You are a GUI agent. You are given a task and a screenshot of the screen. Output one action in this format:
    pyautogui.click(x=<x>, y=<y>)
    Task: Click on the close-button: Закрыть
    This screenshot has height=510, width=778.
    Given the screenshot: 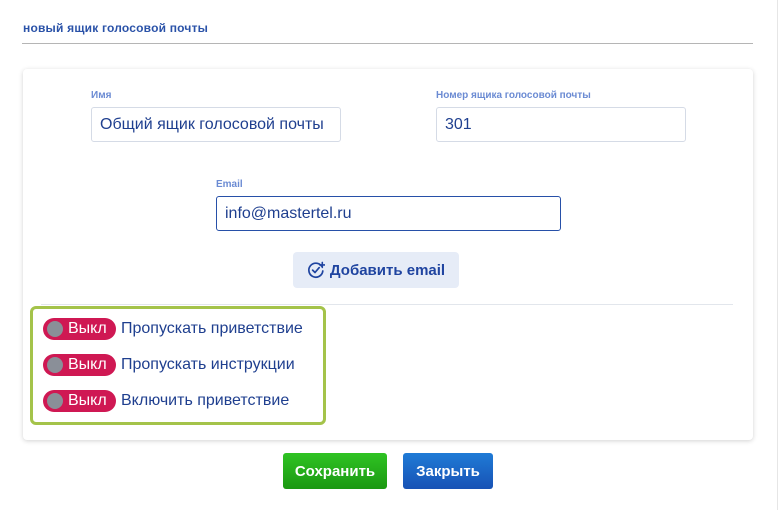 What is the action you would take?
    pyautogui.click(x=448, y=471)
    